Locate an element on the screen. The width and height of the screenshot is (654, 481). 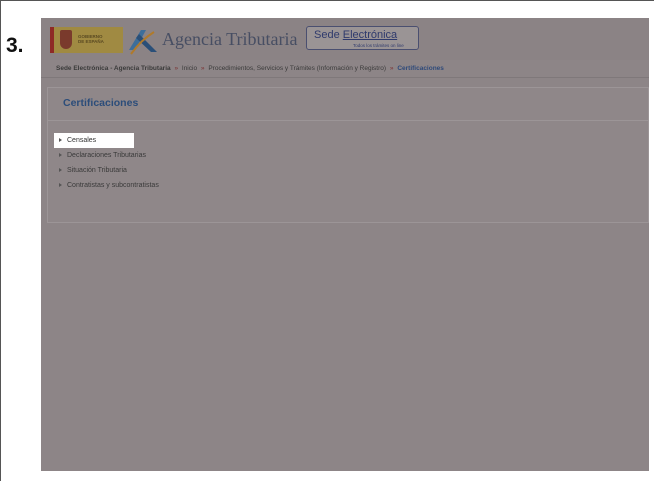
menu-item-label: Declaraciones Tributarias is located at coordinates (106, 155).